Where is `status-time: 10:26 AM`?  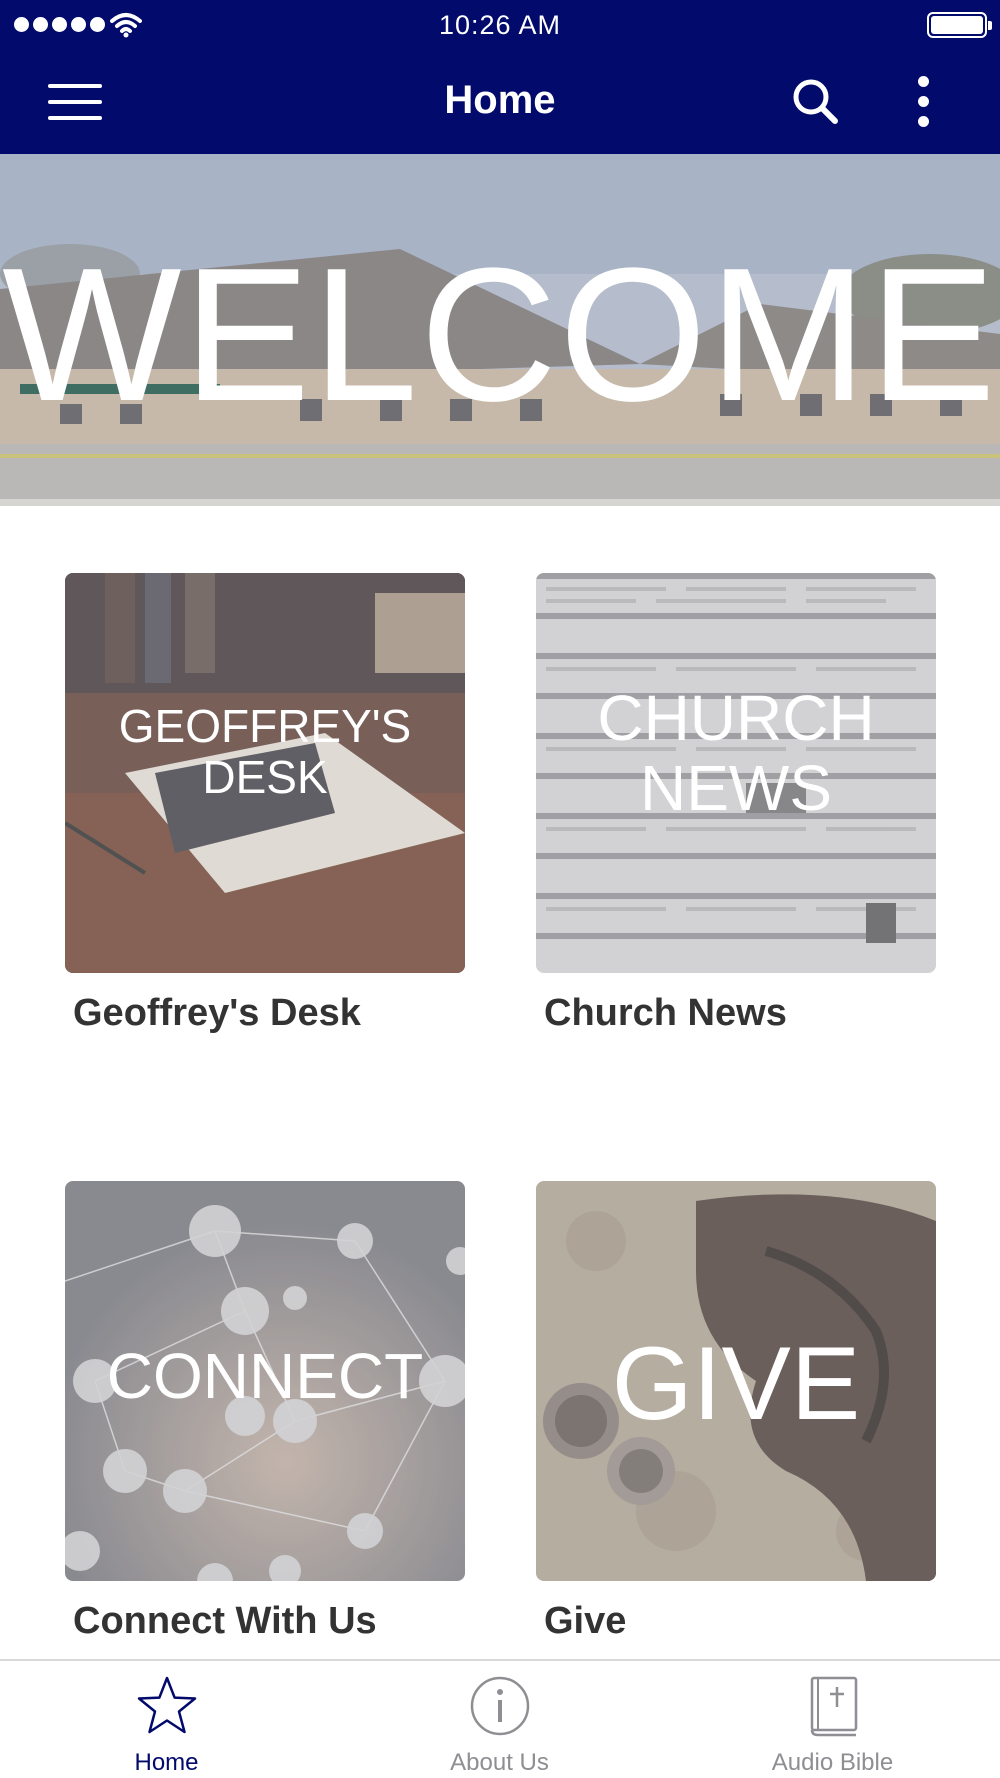
status-time: 10:26 AM is located at coordinates (500, 25).